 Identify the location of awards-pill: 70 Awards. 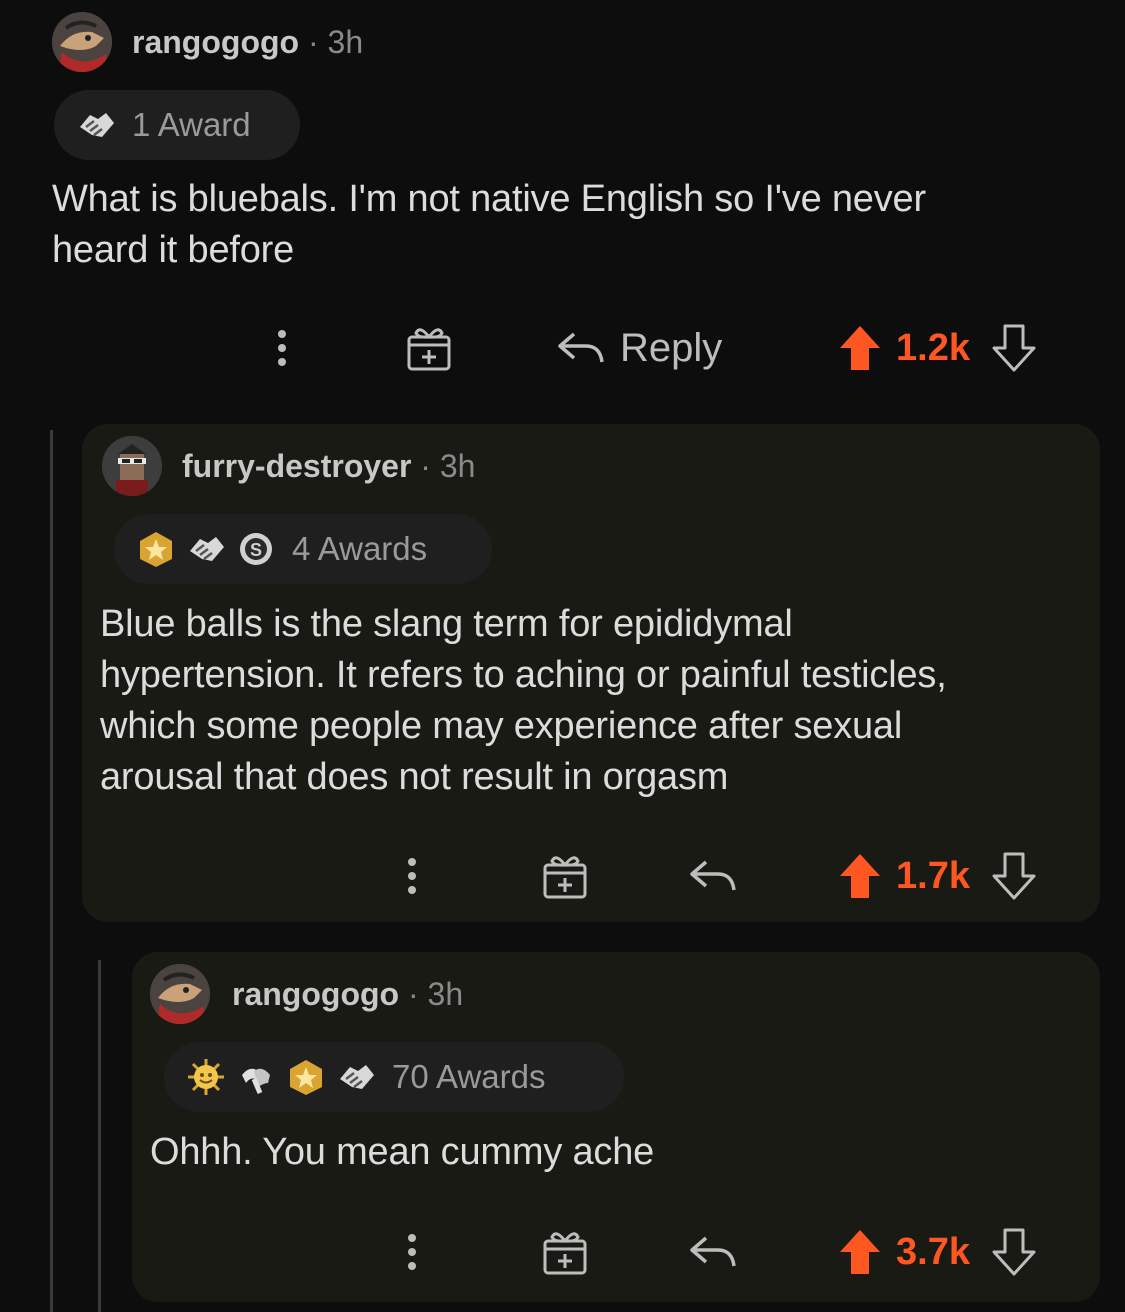
(394, 1077).